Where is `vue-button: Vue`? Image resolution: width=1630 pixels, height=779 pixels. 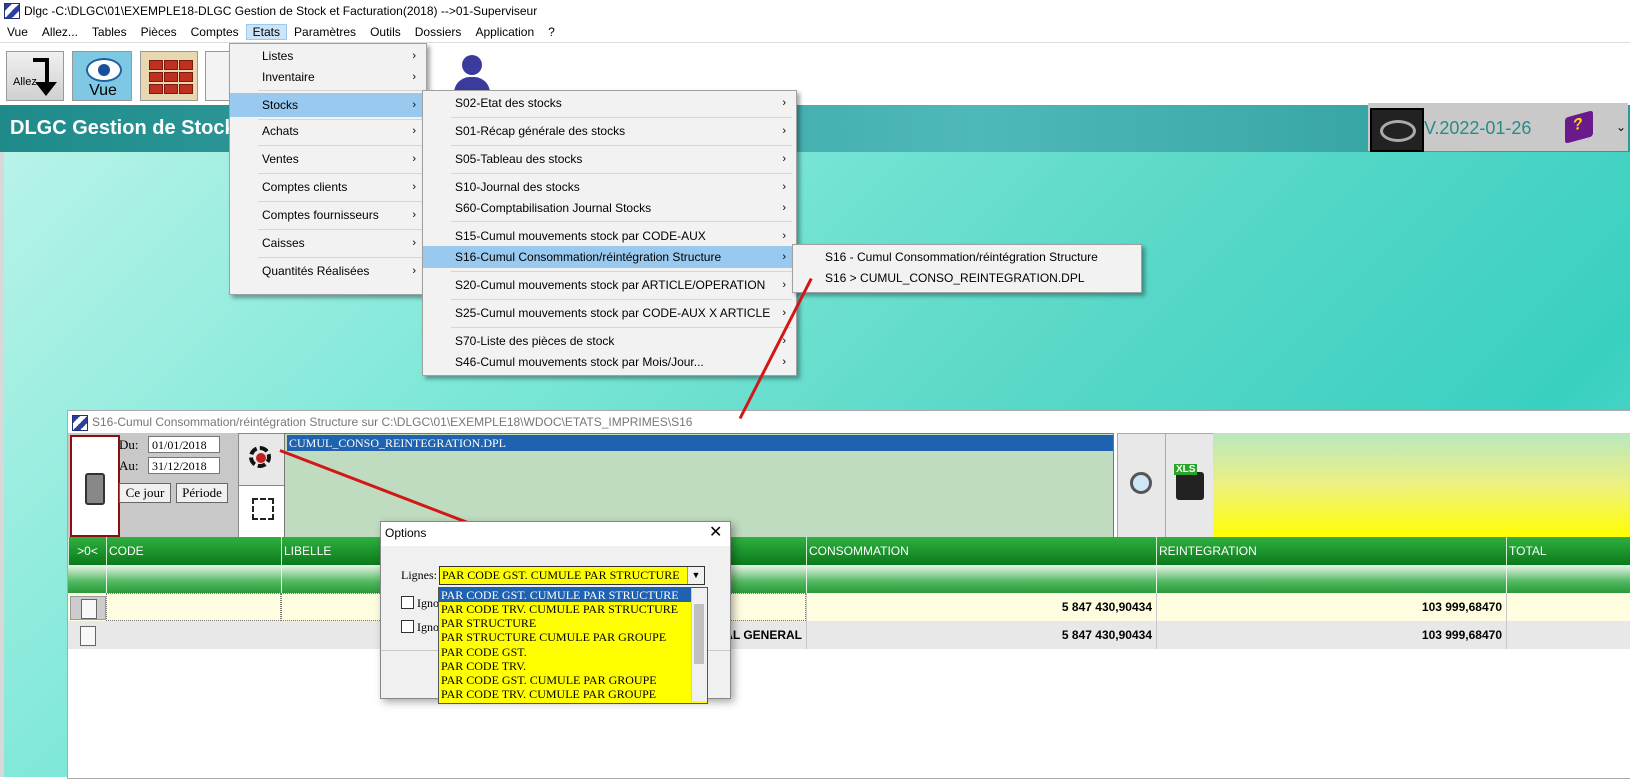
vue-button: Vue is located at coordinates (102, 76).